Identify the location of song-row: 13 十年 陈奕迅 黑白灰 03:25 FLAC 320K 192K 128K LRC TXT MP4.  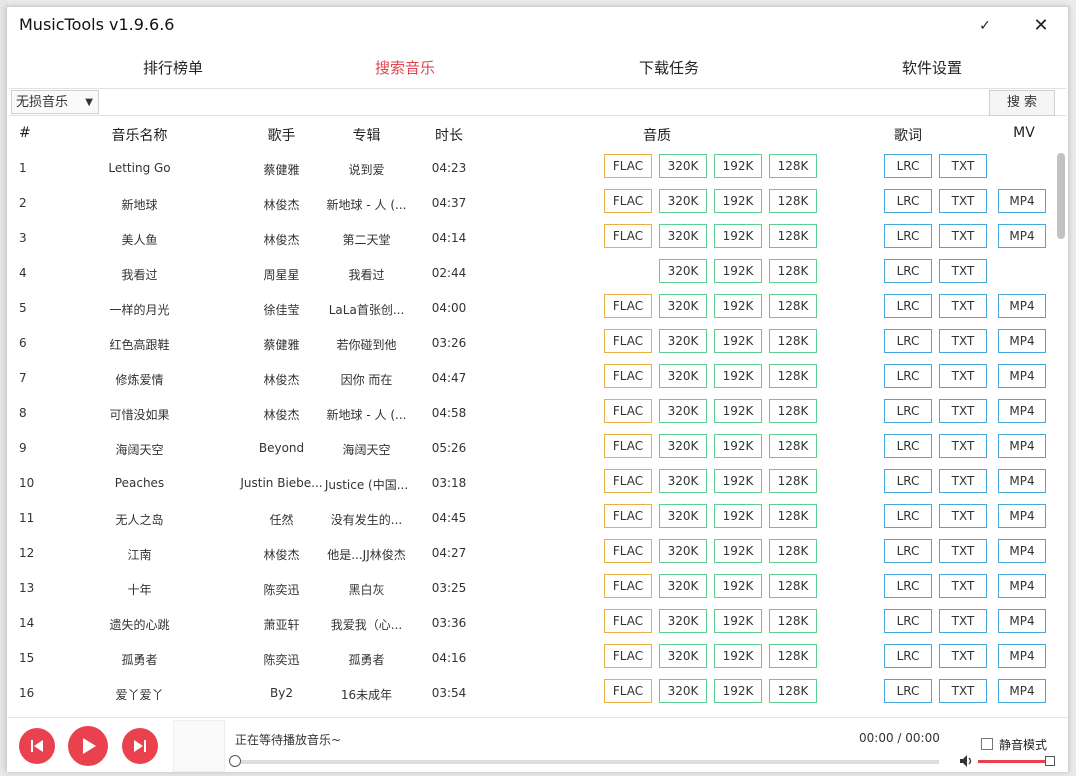
(529, 588).